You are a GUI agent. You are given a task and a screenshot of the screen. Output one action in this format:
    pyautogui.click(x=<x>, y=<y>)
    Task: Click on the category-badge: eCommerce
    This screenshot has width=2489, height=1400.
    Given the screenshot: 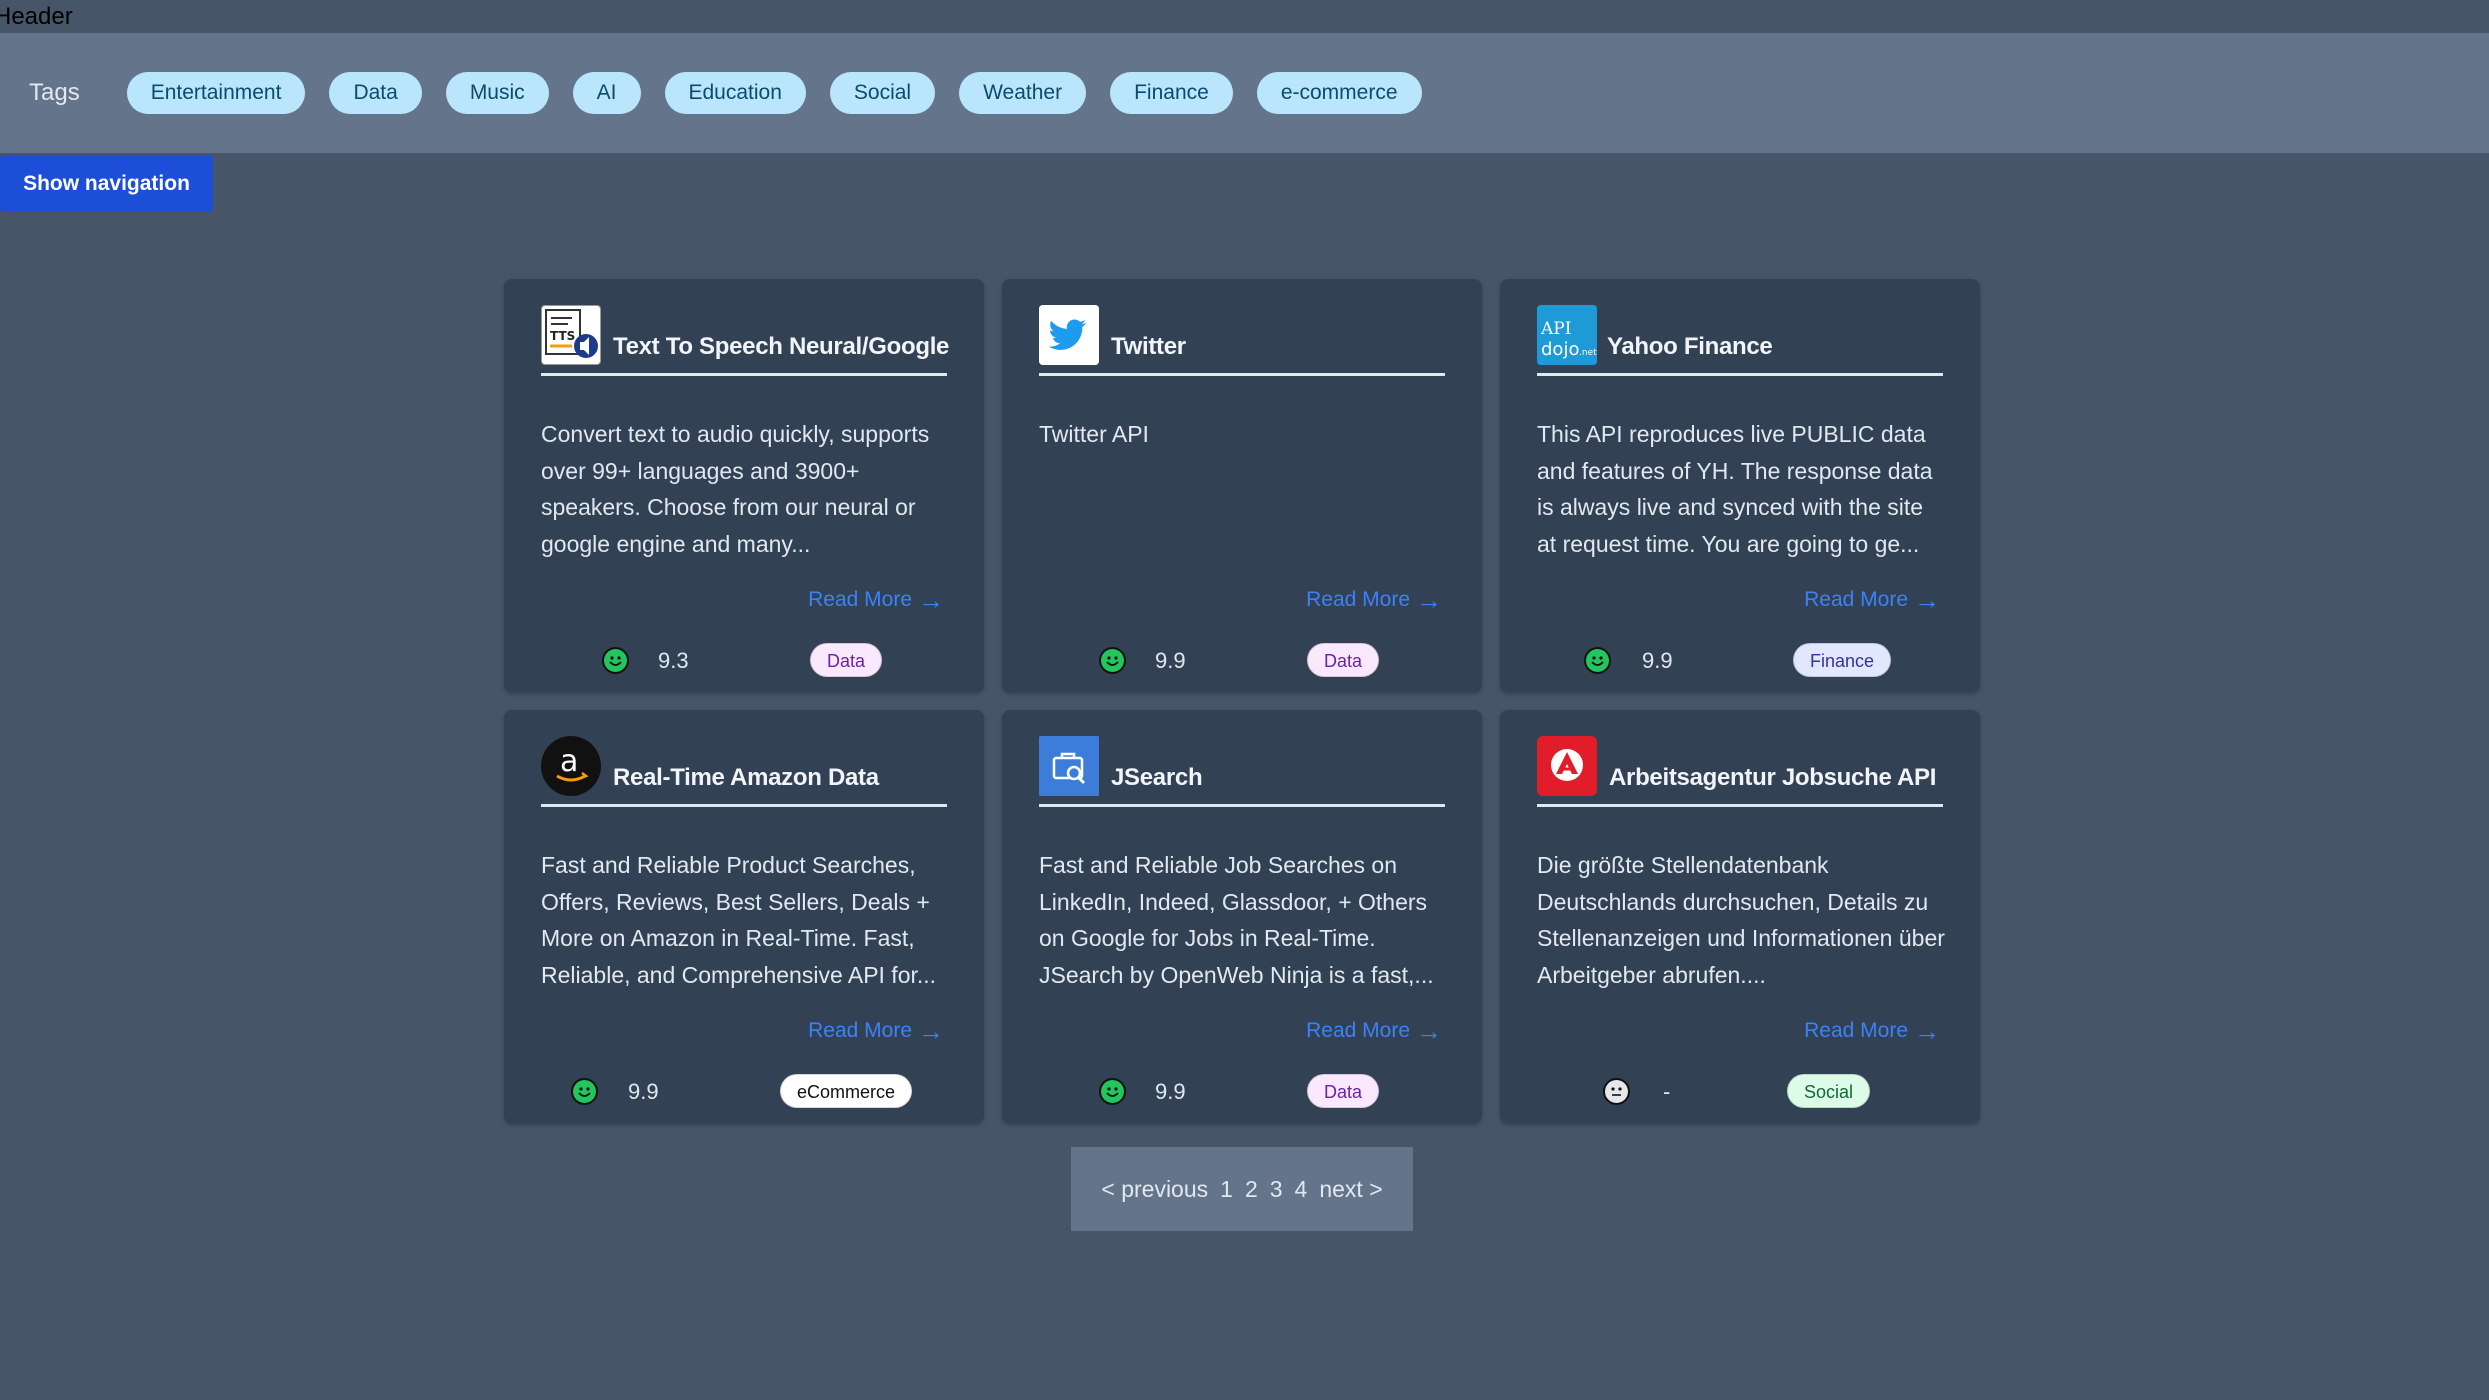 What is the action you would take?
    pyautogui.click(x=846, y=1091)
    